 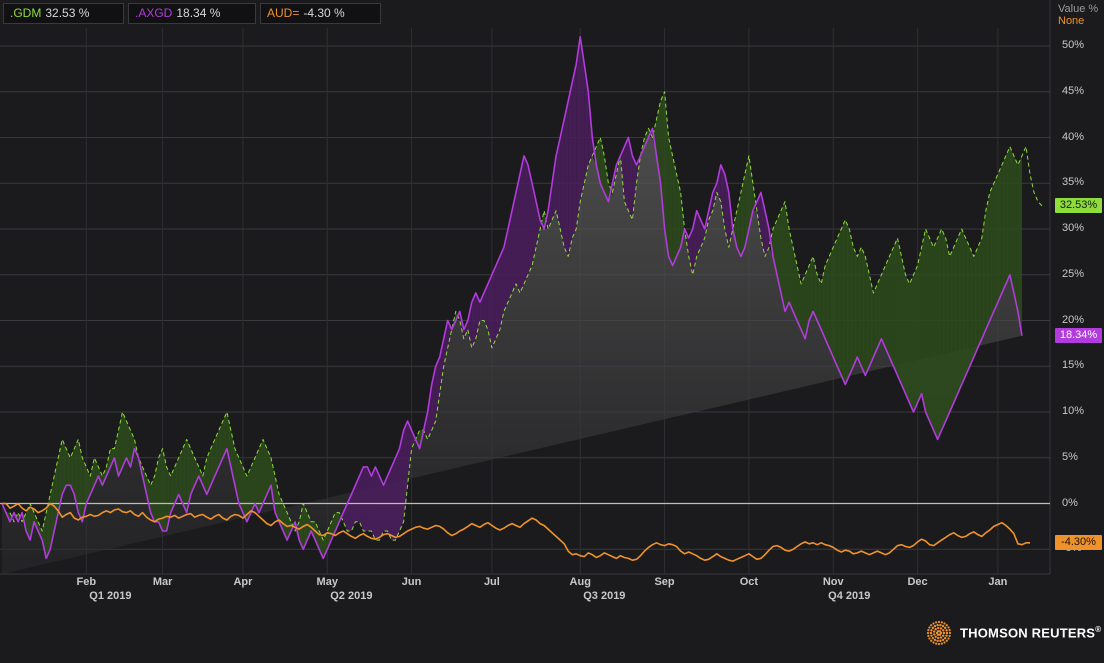 I want to click on x-tick-label: Jun, so click(x=411, y=582).